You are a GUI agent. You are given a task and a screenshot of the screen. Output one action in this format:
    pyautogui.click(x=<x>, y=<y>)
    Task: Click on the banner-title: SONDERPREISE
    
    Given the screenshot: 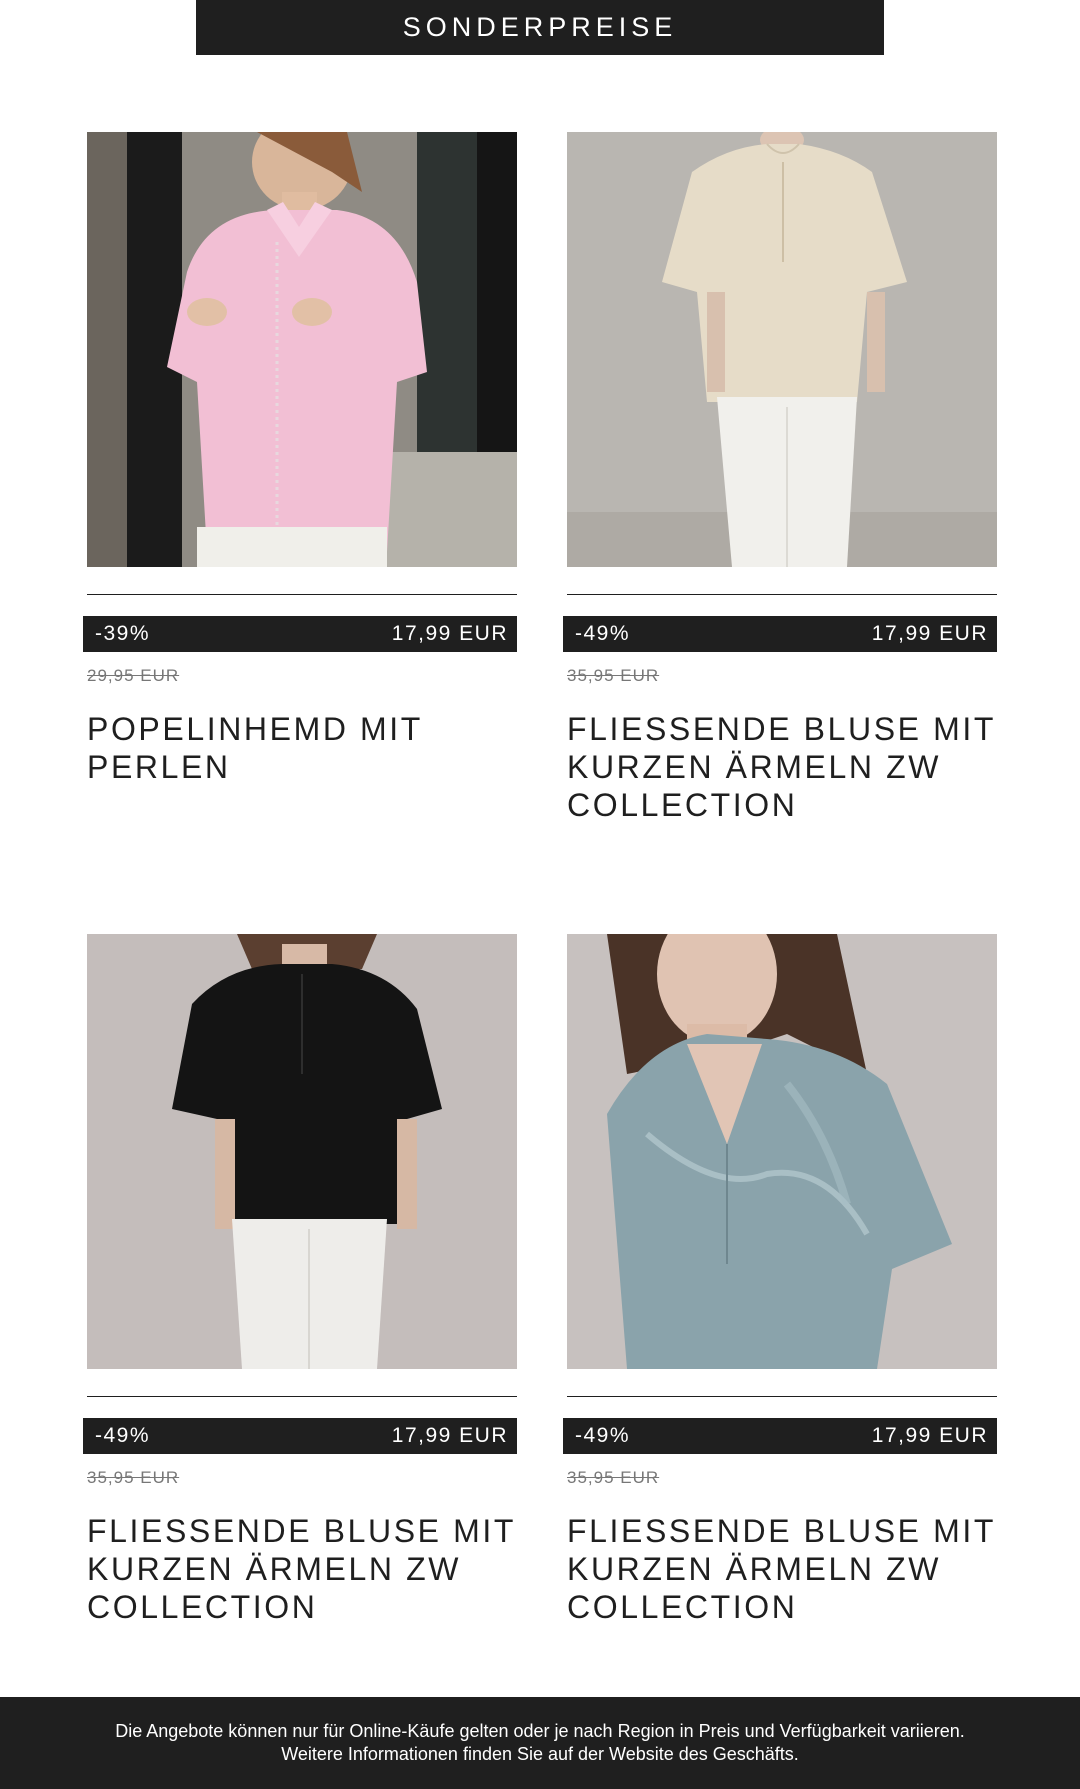 What is the action you would take?
    pyautogui.click(x=540, y=27)
    